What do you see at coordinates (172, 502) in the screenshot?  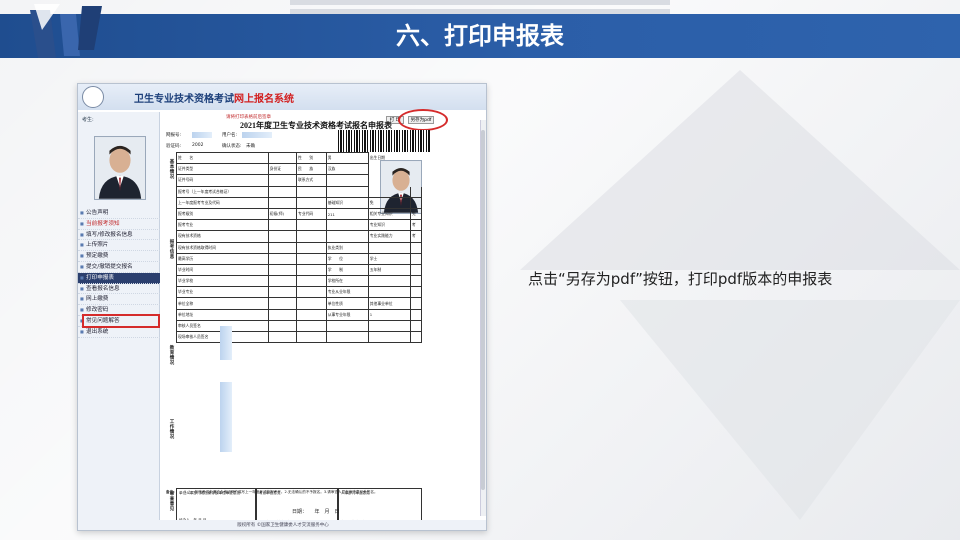 I see `section-review: 审查意见` at bounding box center [172, 502].